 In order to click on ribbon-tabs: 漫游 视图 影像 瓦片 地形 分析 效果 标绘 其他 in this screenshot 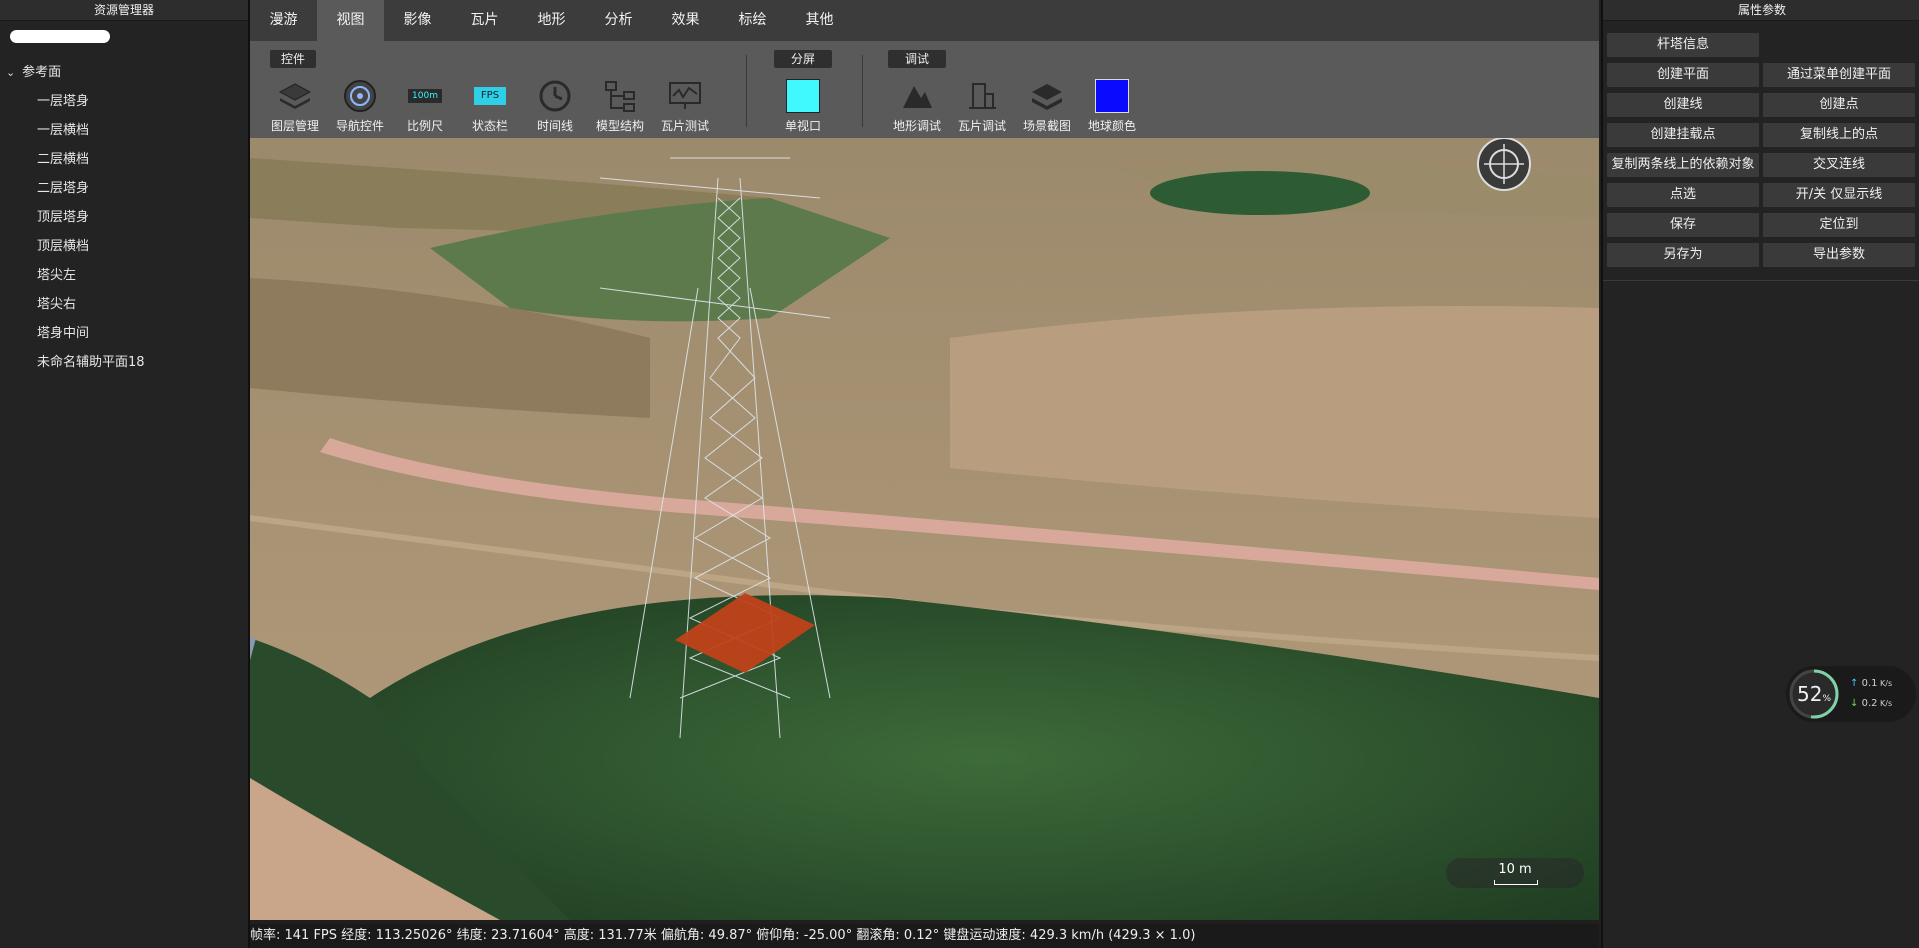, I will do `click(924, 20)`.